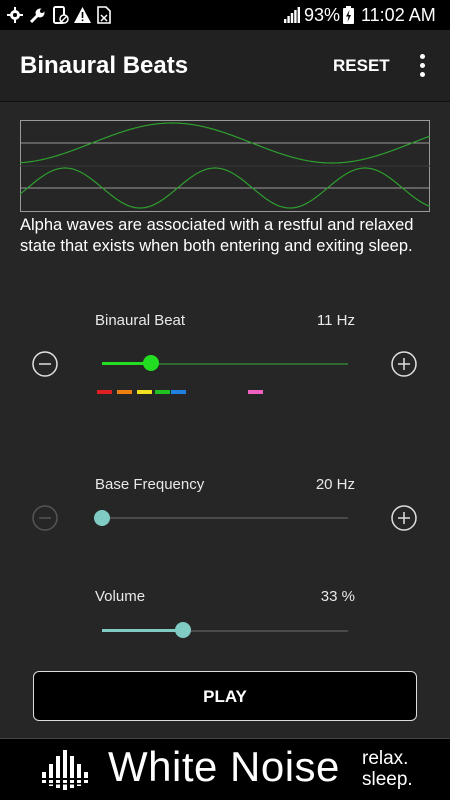 The height and width of the screenshot is (800, 450). What do you see at coordinates (225, 15) in the screenshot?
I see `status-bar: 93% 11:02 AM` at bounding box center [225, 15].